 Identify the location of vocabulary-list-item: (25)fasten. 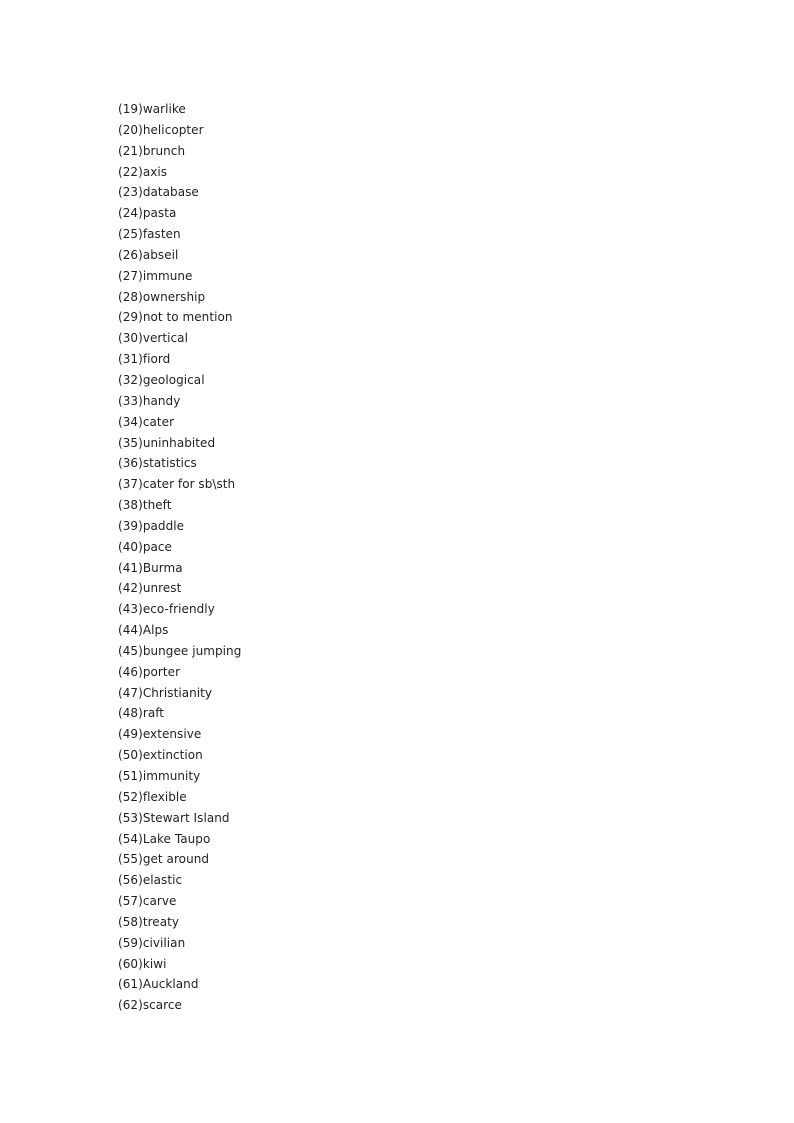
(149, 234).